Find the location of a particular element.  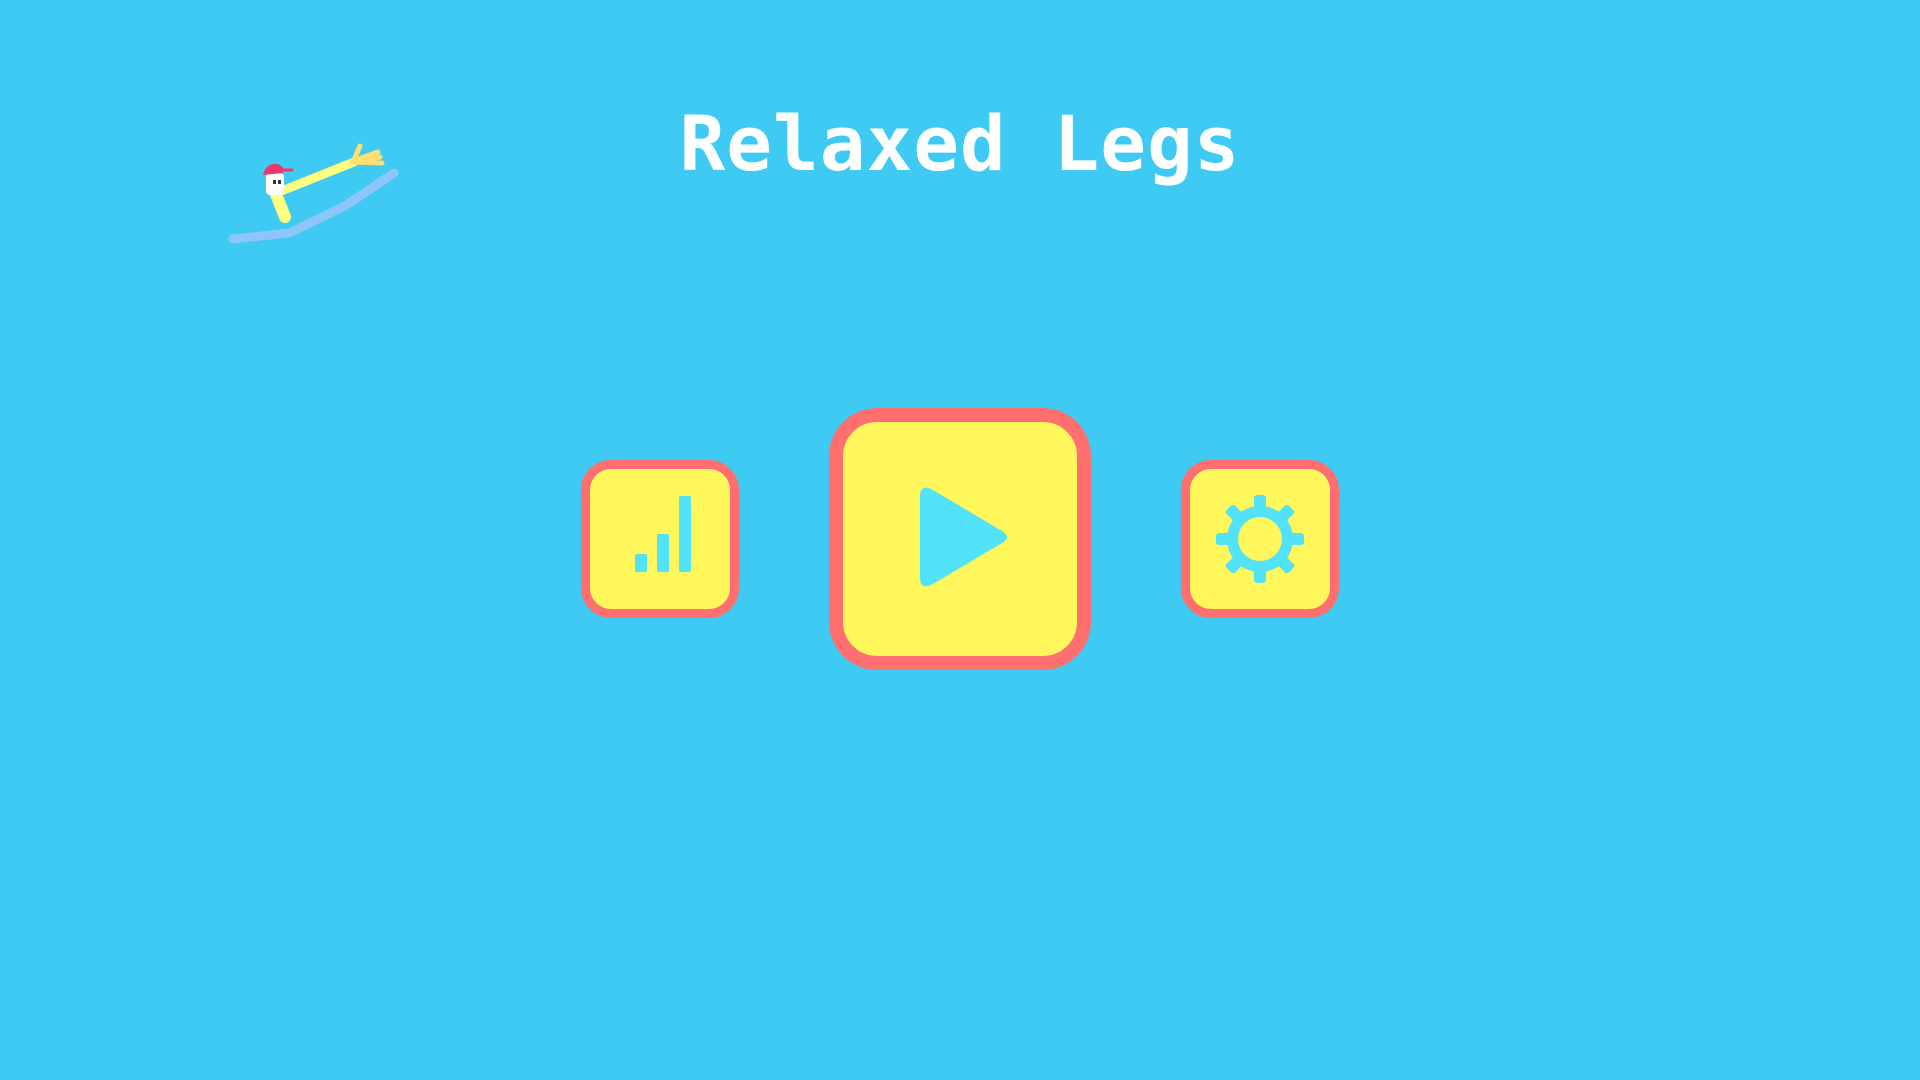

play-icon is located at coordinates (963, 537).